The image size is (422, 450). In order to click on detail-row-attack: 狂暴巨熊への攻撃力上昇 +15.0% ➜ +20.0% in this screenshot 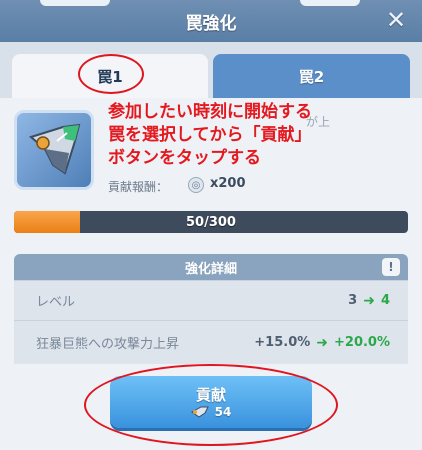, I will do `click(211, 342)`.